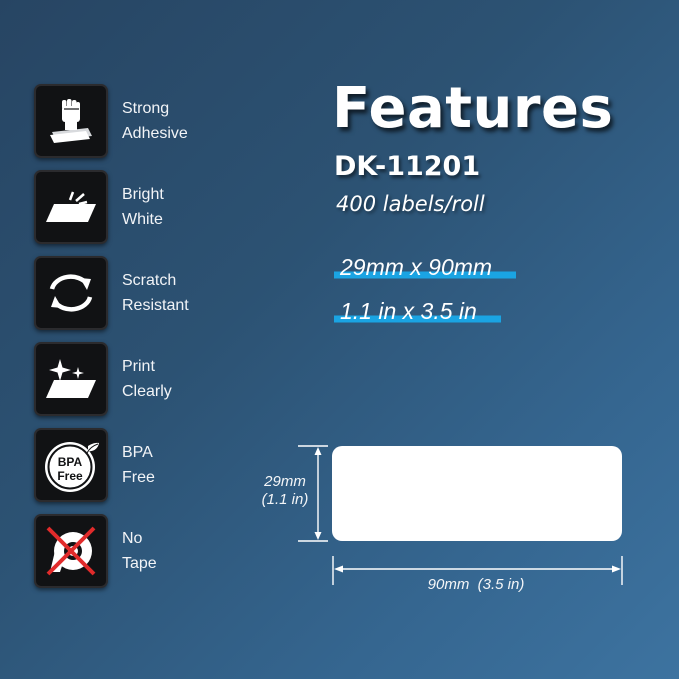  Describe the element at coordinates (285, 499) in the screenshot. I see `height-in-text: (1.1 in)` at that location.